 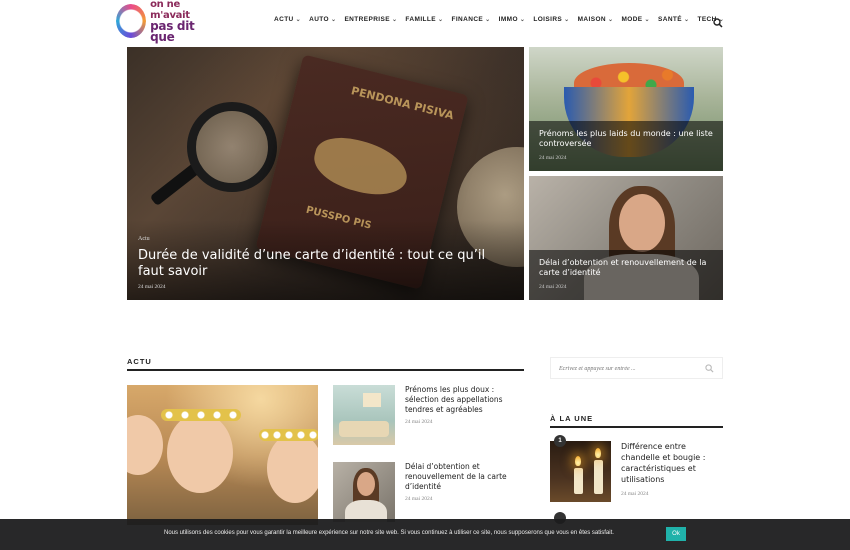 What do you see at coordinates (635, 494) in the screenshot?
I see `une-date: 24 mai 2024` at bounding box center [635, 494].